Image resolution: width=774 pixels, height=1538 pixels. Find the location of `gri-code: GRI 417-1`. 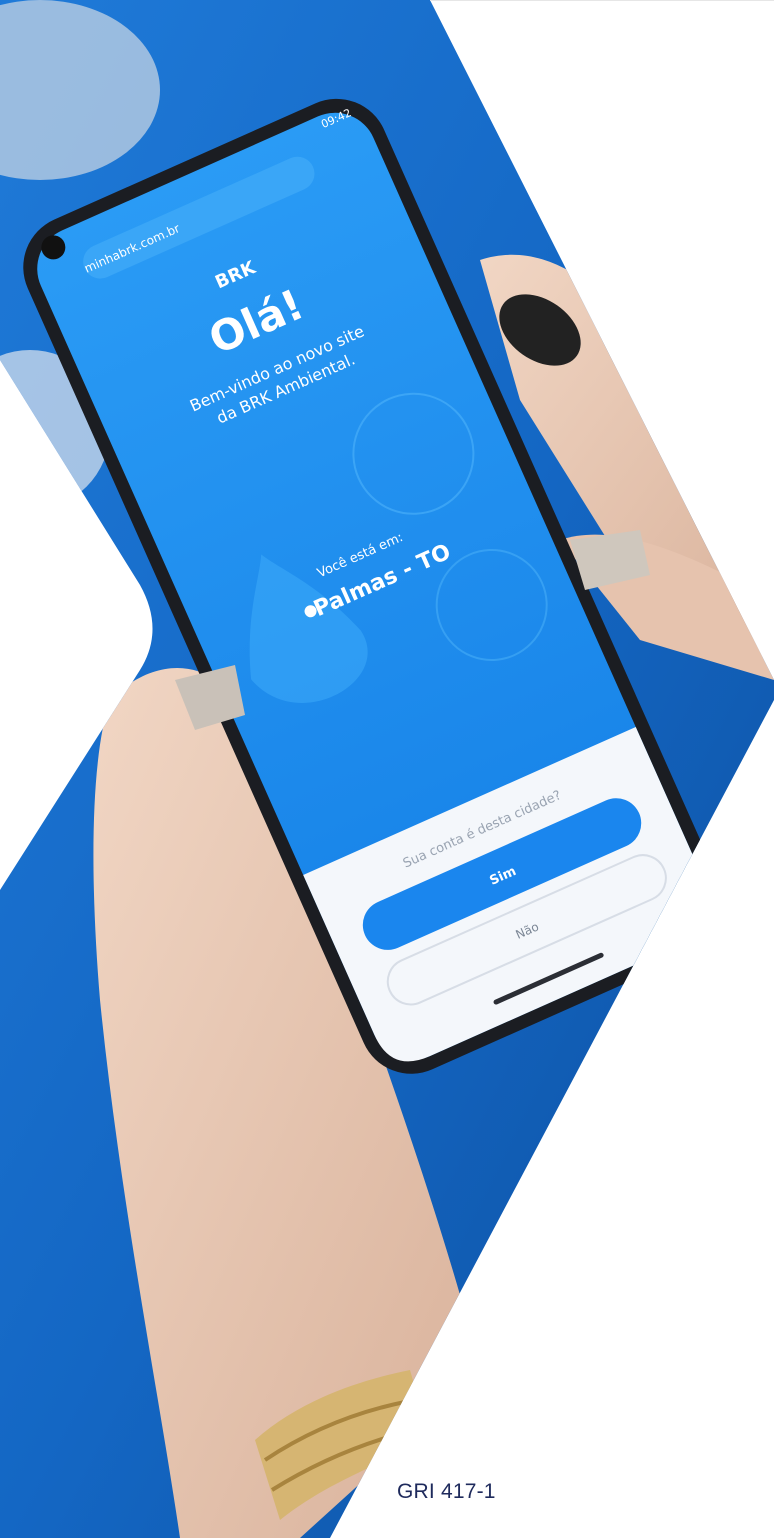

gri-code: GRI 417-1 is located at coordinates (446, 1491).